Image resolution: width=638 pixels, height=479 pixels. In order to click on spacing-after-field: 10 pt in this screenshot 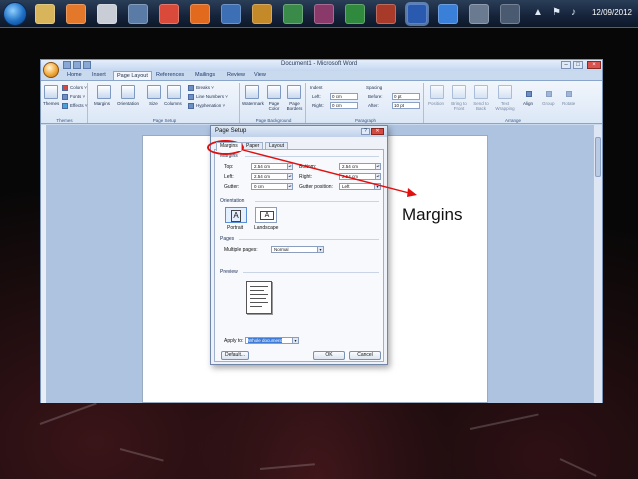, I will do `click(406, 105)`.